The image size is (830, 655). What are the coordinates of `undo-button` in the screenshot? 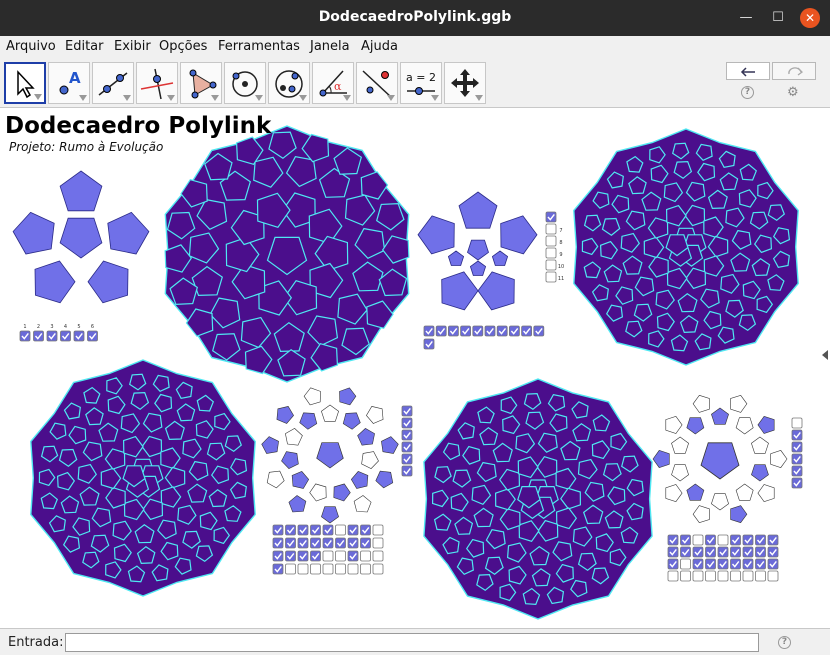 It's located at (748, 71).